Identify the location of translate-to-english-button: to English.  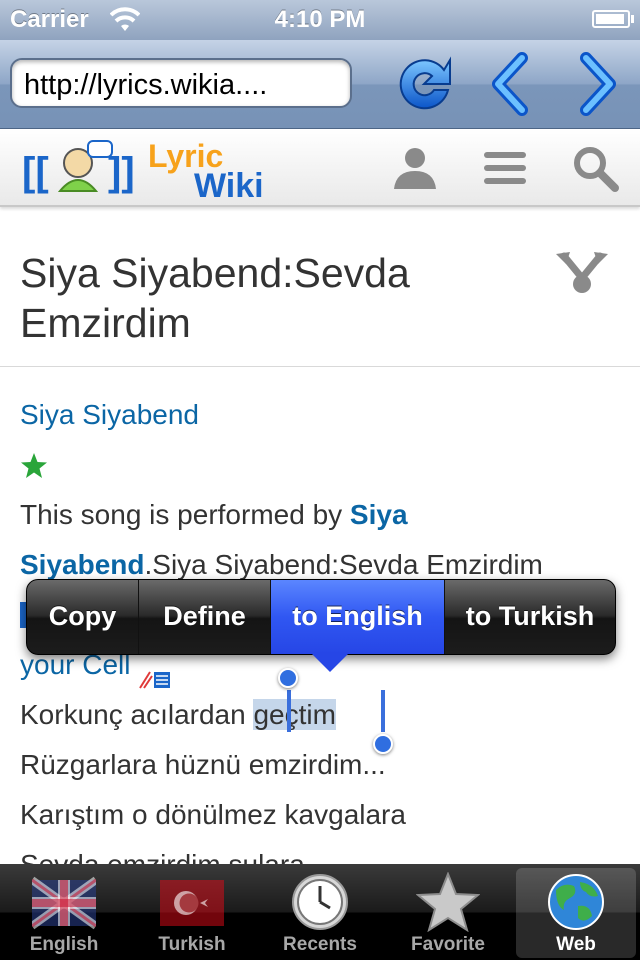
(358, 617).